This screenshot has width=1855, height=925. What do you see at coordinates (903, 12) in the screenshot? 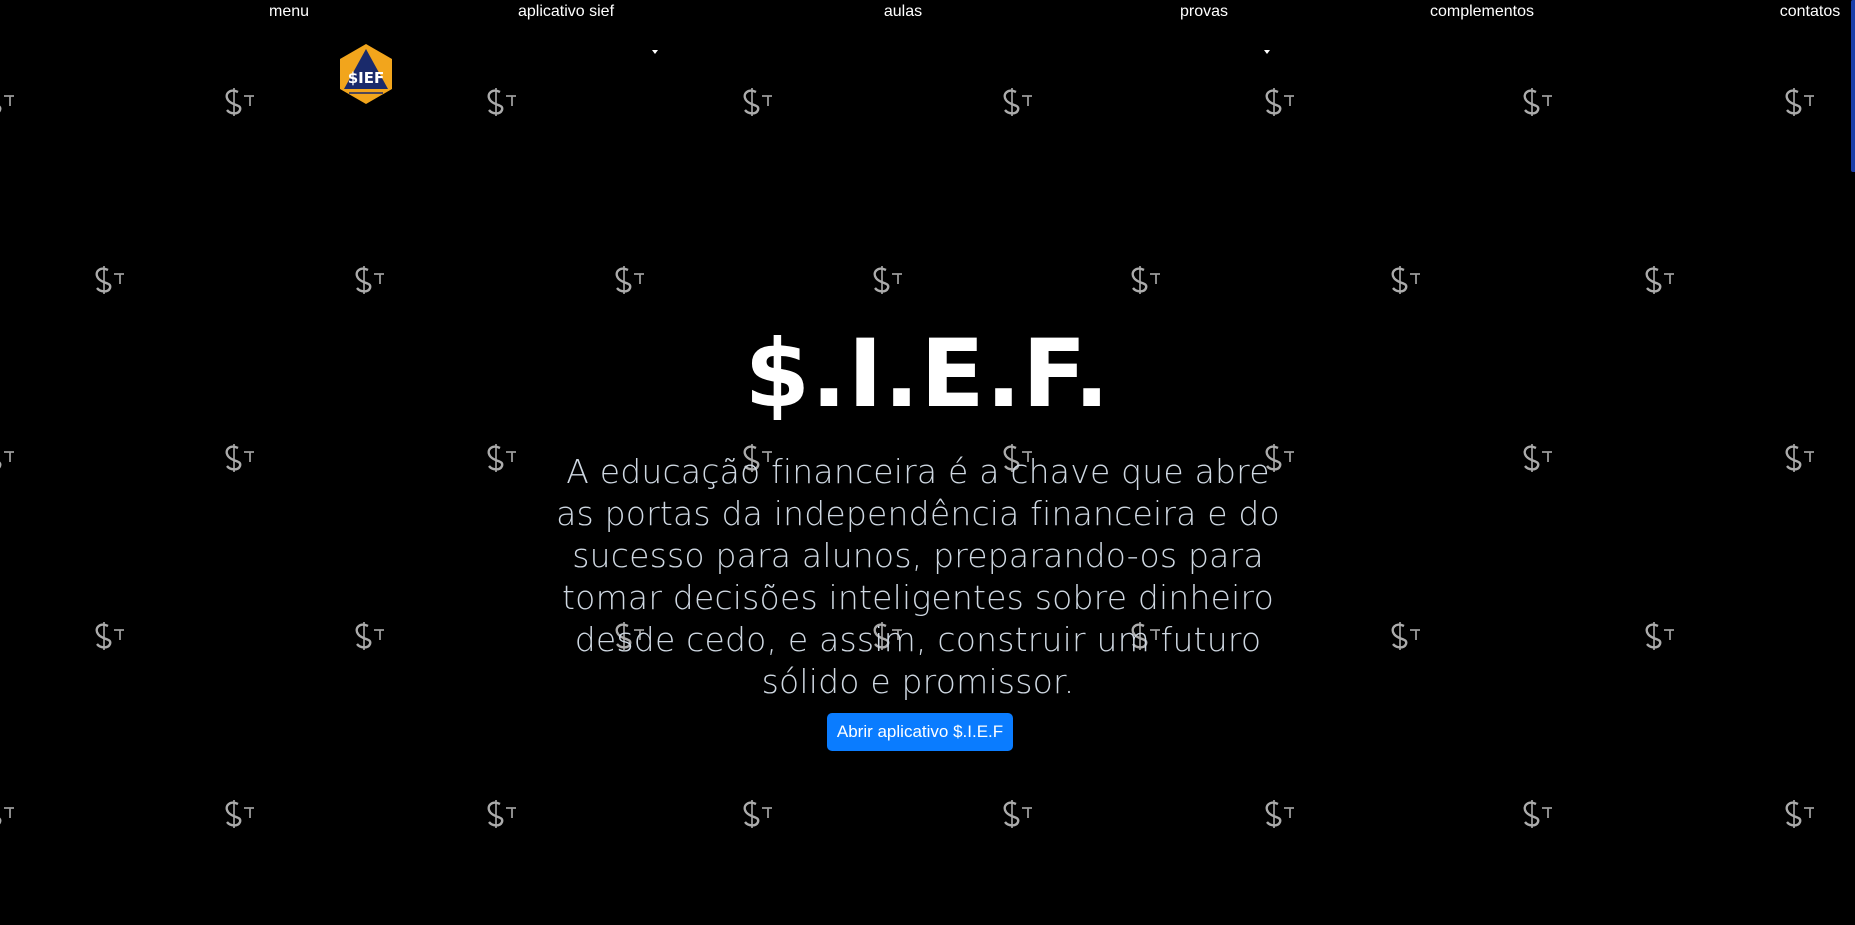
I see `nav-item-aulas: aulas` at bounding box center [903, 12].